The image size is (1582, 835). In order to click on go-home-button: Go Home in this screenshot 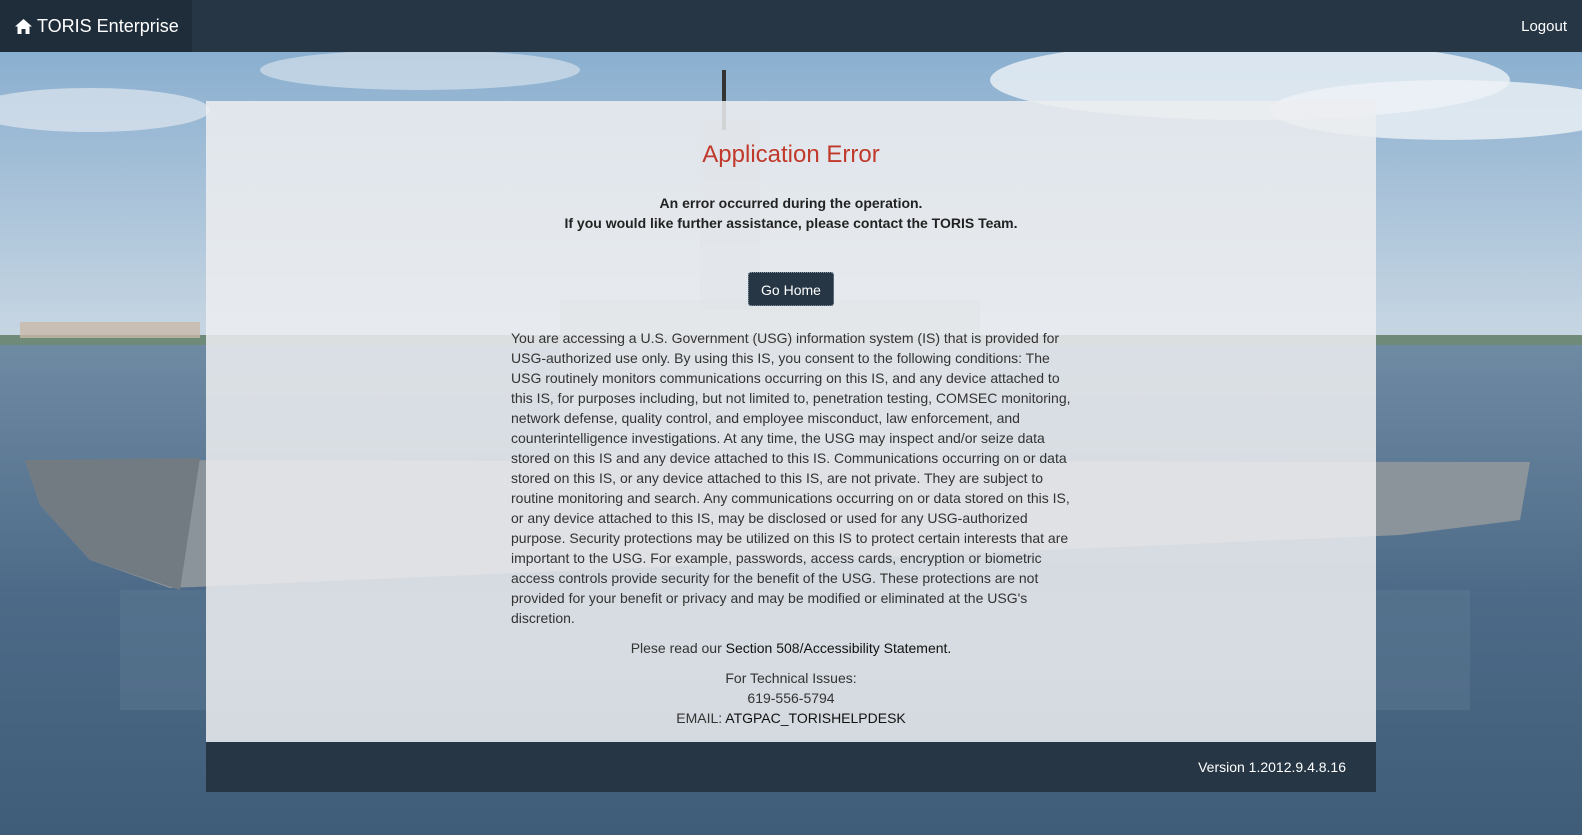, I will do `click(791, 289)`.